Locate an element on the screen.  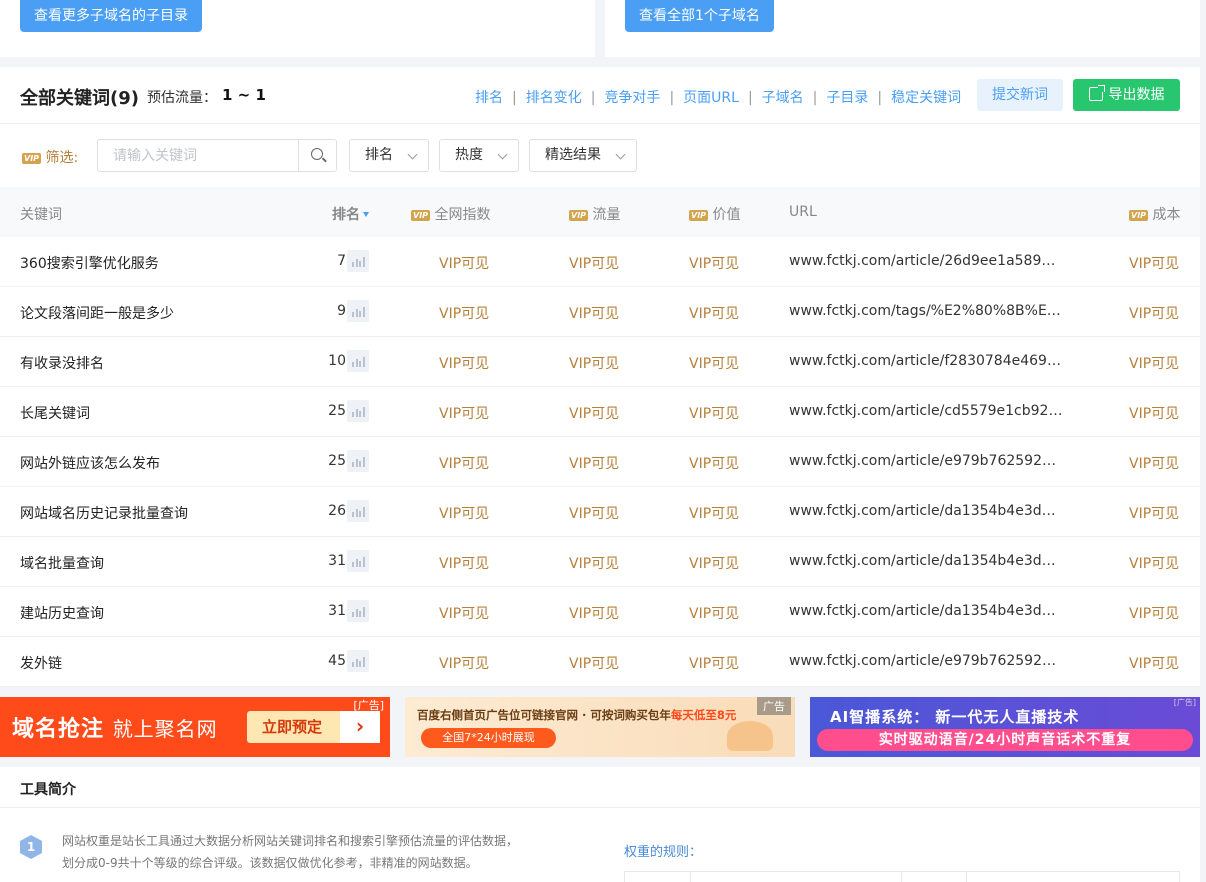
keyword-search-input is located at coordinates (198, 155).